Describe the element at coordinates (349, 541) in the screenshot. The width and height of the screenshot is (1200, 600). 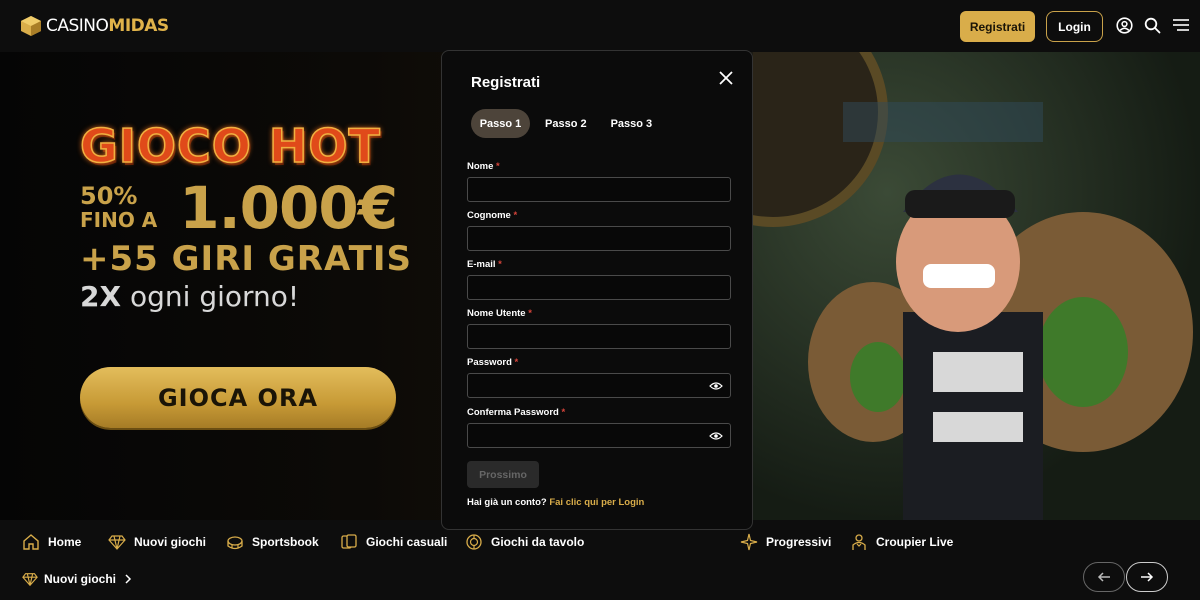
I see `cards-icon` at that location.